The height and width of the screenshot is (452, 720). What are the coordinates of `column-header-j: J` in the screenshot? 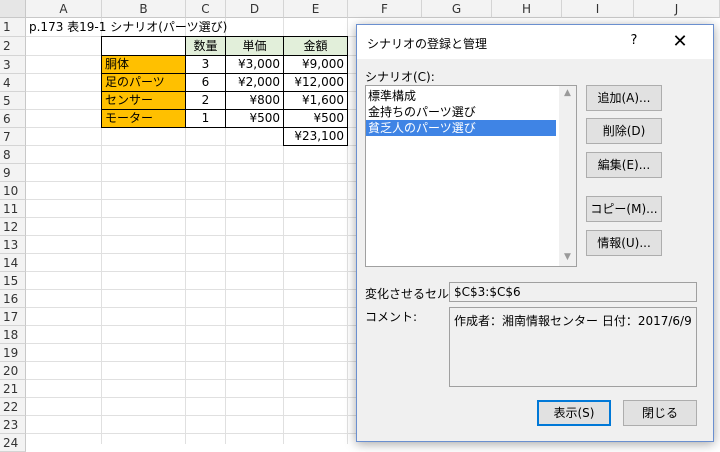 It's located at (677, 9).